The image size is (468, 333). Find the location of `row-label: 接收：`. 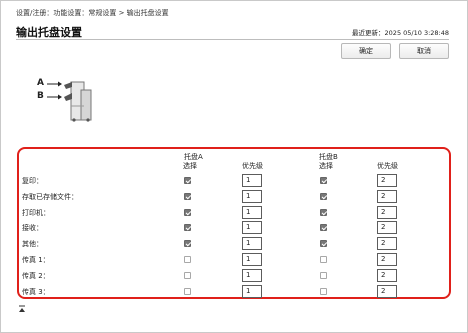

row-label: 接收： is located at coordinates (32, 228).